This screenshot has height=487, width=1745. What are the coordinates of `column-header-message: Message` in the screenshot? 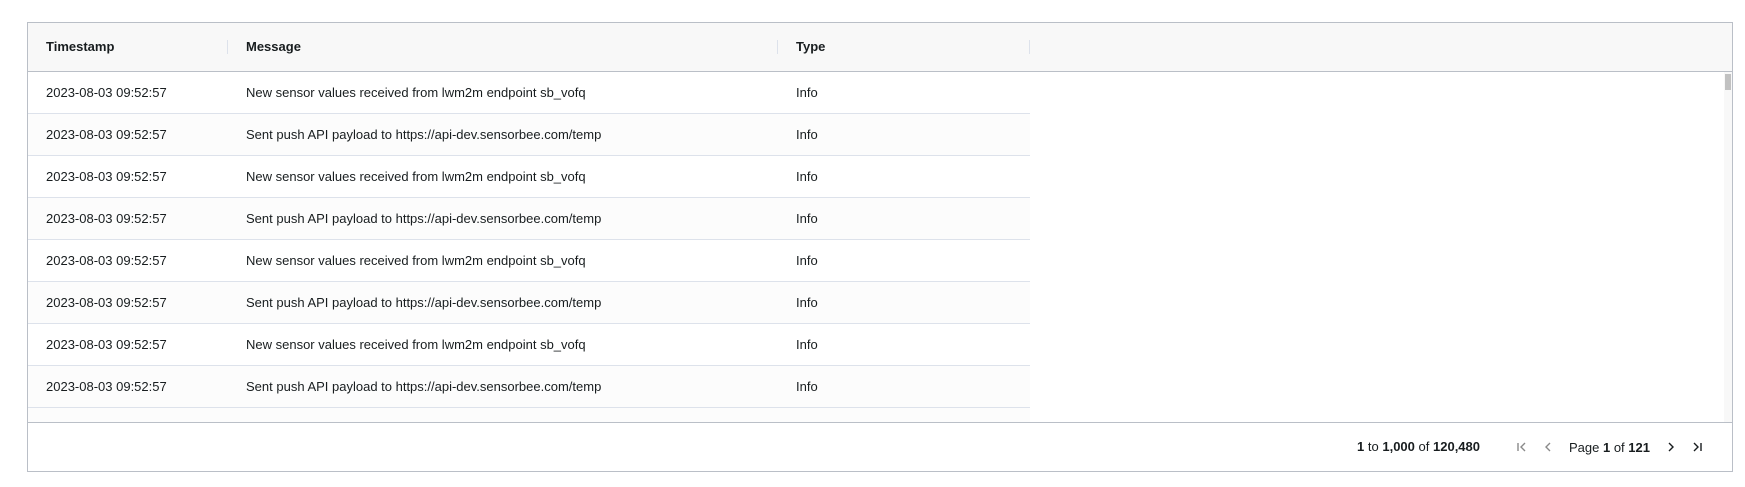 It's located at (503, 47).